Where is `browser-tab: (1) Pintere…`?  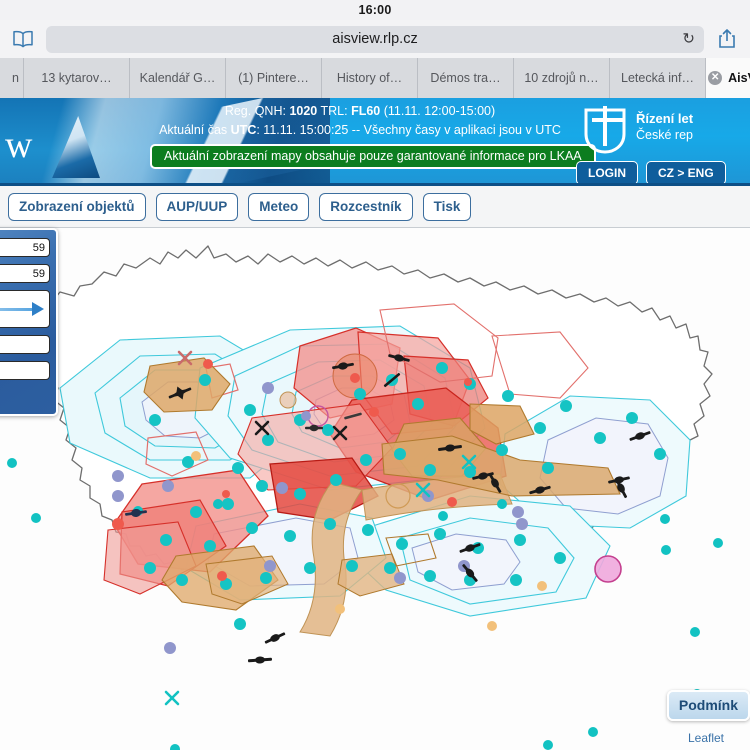 browser-tab: (1) Pintere… is located at coordinates (274, 78).